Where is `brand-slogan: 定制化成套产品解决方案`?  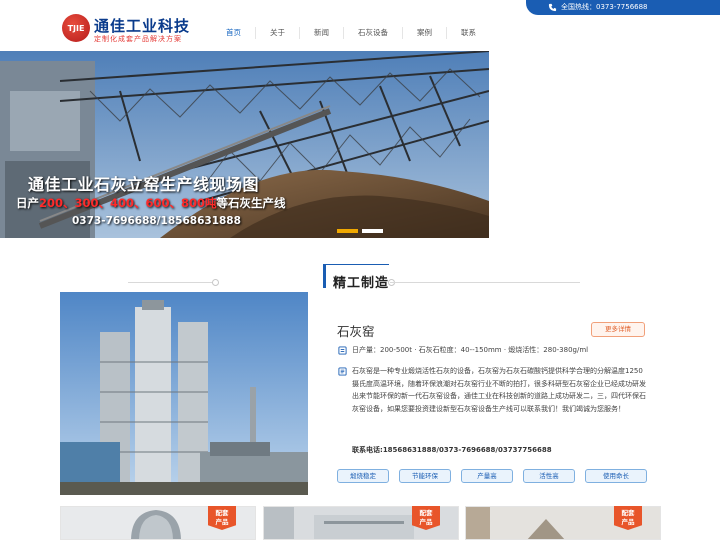
brand-slogan: 定制化成套产品解决方案 is located at coordinates (138, 39).